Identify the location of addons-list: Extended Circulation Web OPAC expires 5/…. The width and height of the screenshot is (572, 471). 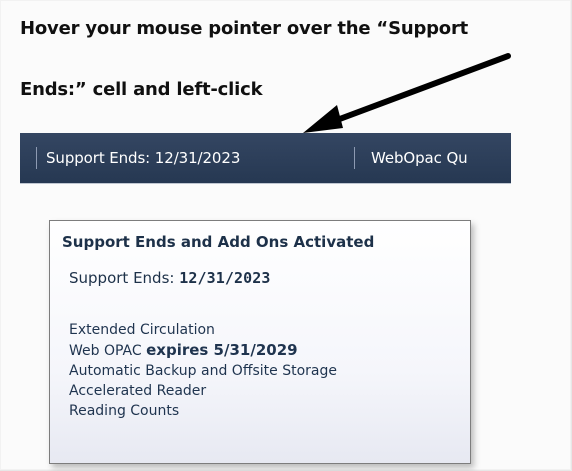
(203, 370).